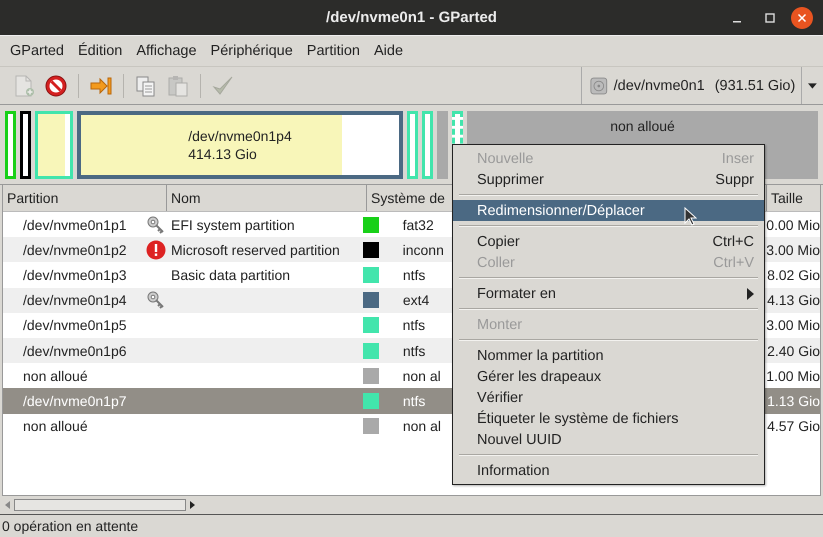 This screenshot has width=823, height=537. Describe the element at coordinates (608, 179) in the screenshot. I see `context-menu-item: Supprimer Suppr` at that location.